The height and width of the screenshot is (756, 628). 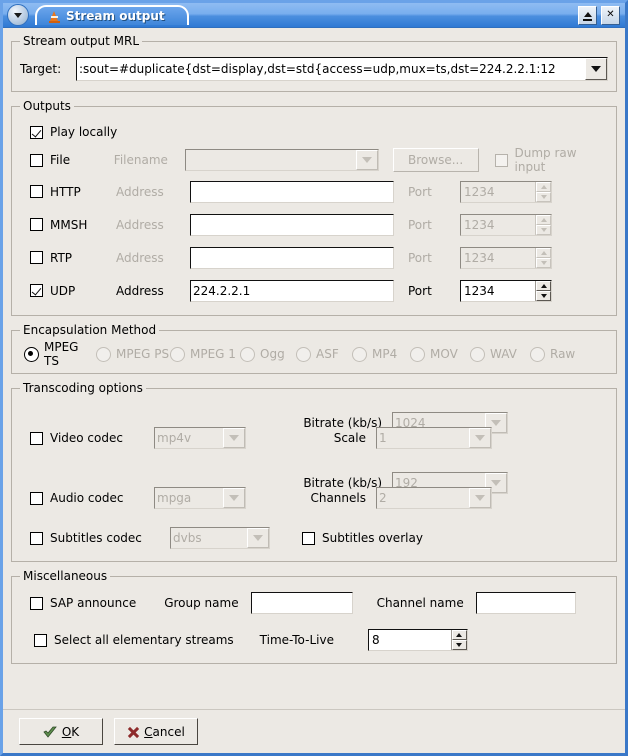 What do you see at coordinates (18, 15) in the screenshot?
I see `window-menu-icon` at bounding box center [18, 15].